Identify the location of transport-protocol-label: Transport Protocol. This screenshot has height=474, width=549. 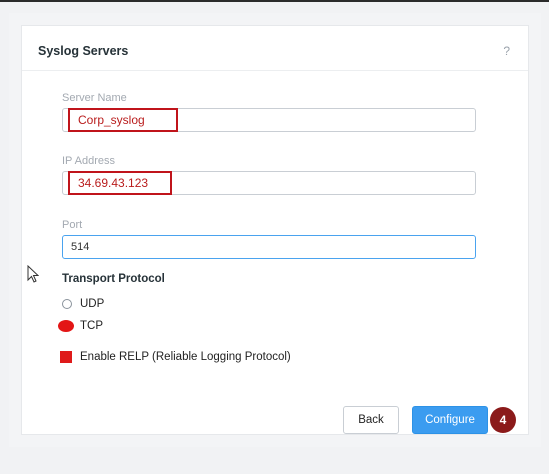
(113, 279).